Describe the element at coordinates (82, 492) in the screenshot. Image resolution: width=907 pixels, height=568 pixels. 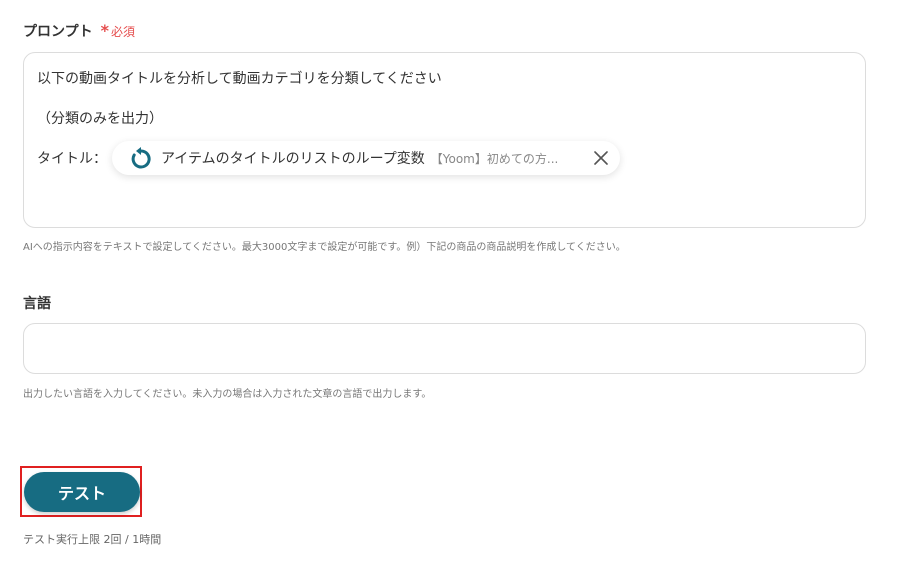
I see `test-button: テスト` at that location.